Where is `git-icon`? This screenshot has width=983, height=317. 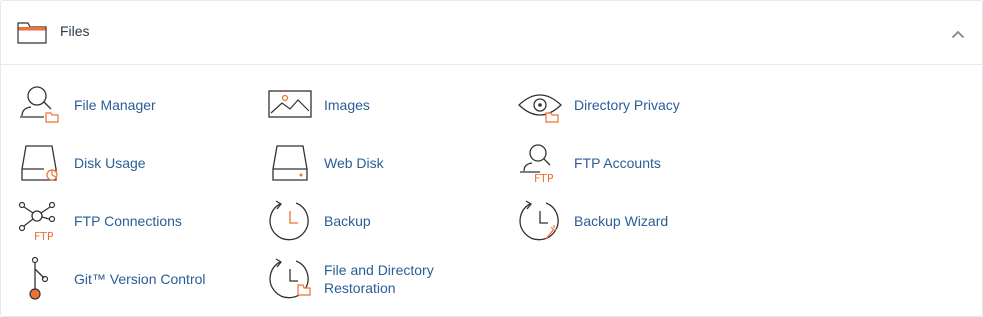
git-icon is located at coordinates (40, 278).